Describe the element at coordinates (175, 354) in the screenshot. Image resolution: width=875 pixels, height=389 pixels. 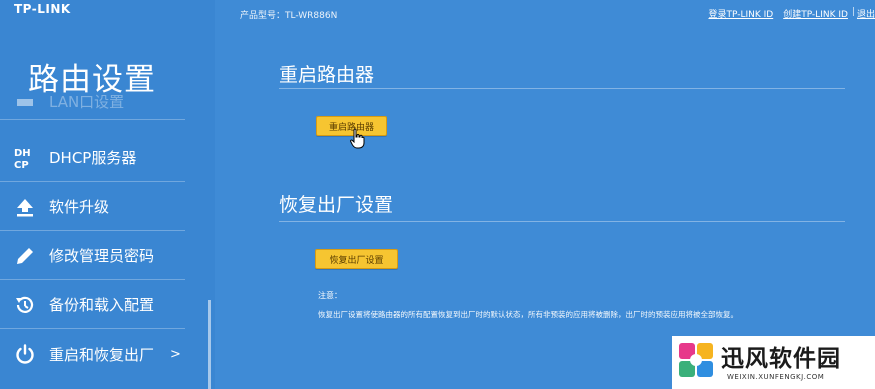
I see `chevron-right-icon: >` at that location.